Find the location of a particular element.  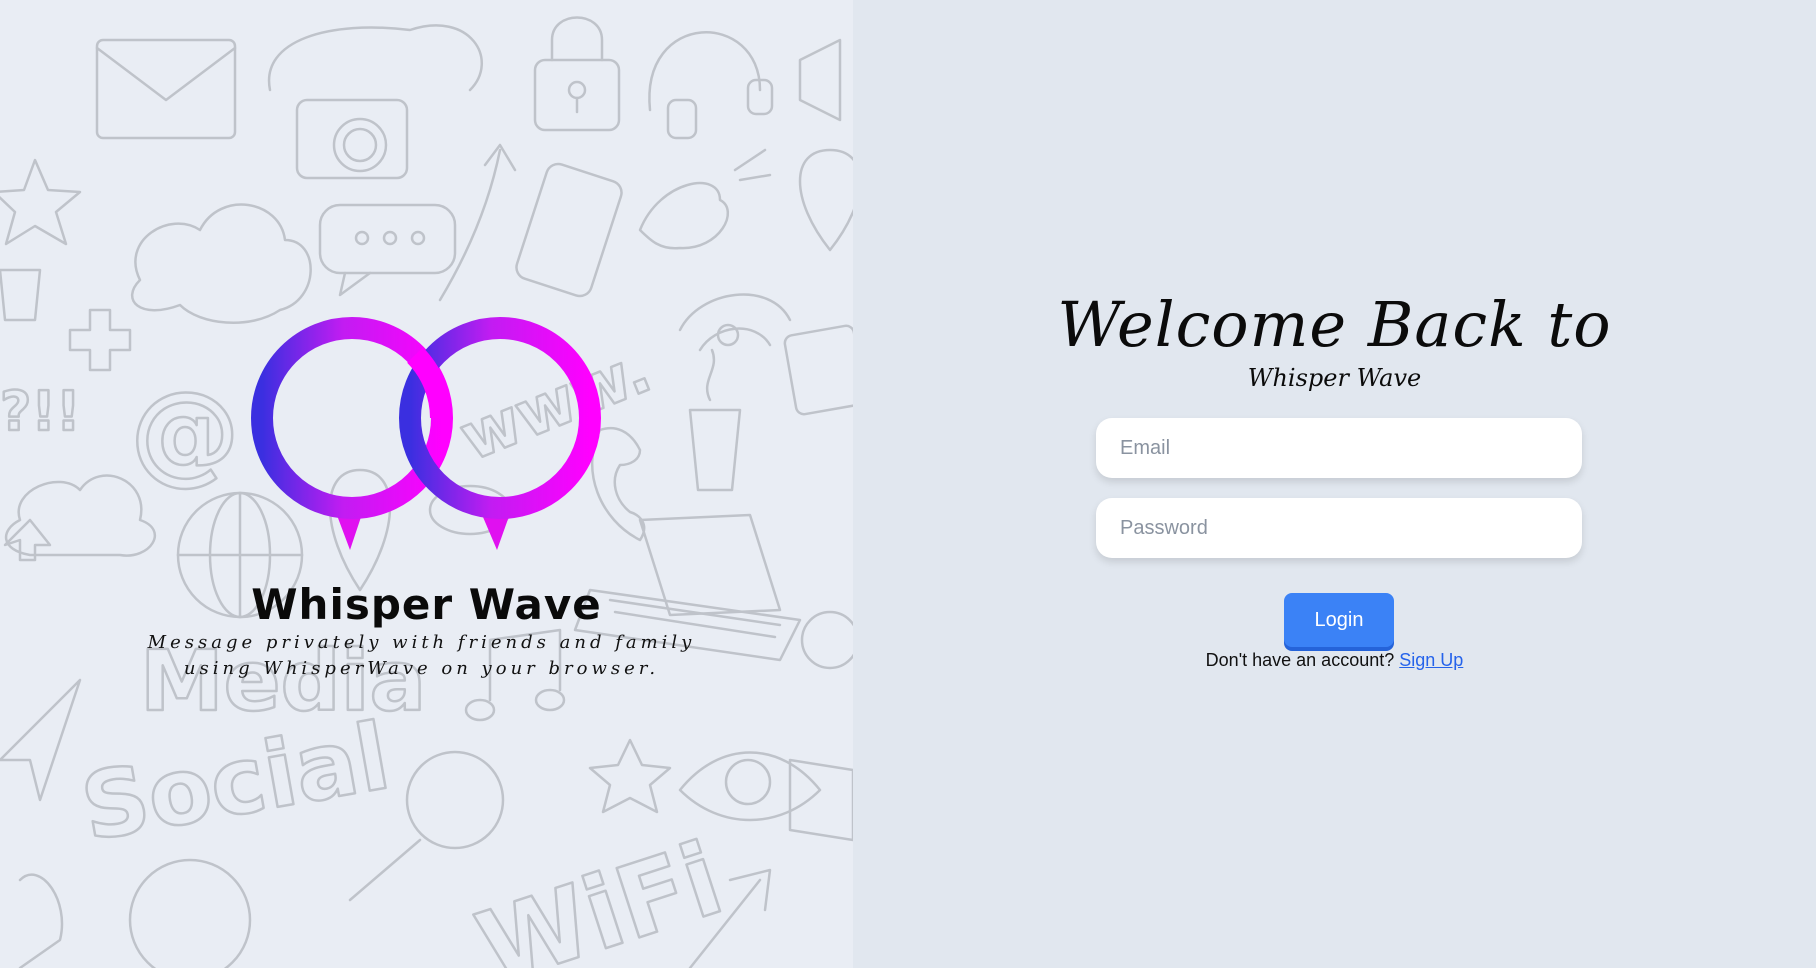

signup-row: Don't have an account? Sign Up is located at coordinates (1334, 660).